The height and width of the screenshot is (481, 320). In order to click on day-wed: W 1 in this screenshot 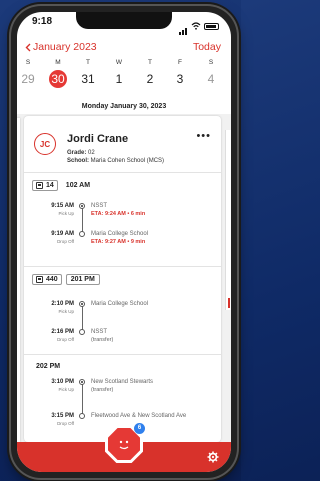, I will do `click(119, 73)`.